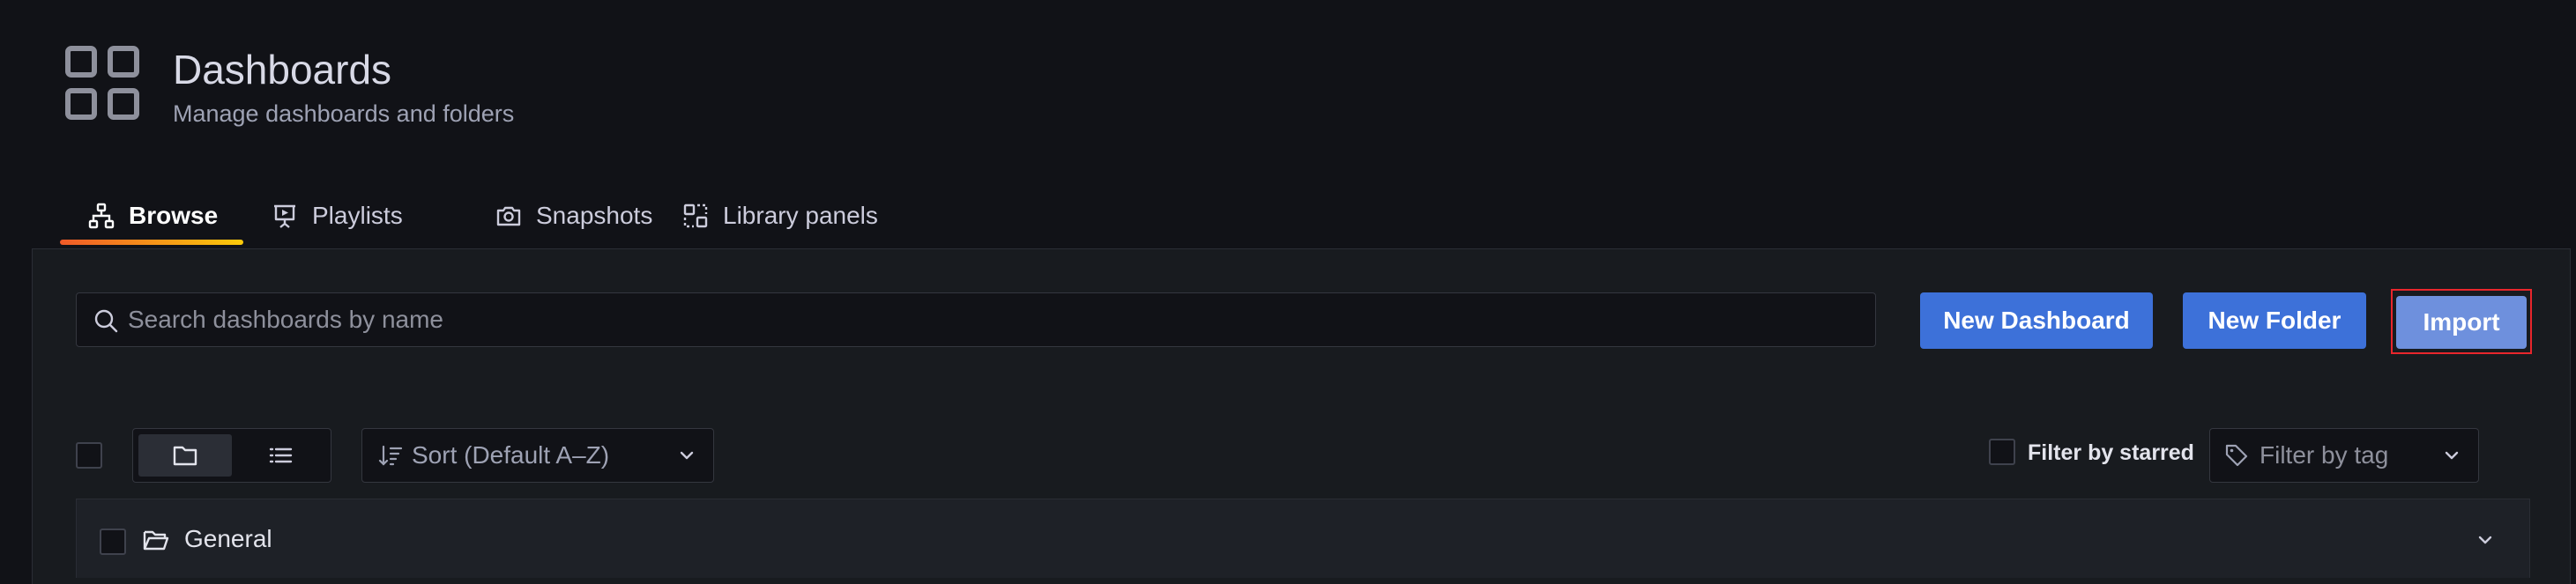  What do you see at coordinates (1303, 538) in the screenshot?
I see `folder-row-general: General` at bounding box center [1303, 538].